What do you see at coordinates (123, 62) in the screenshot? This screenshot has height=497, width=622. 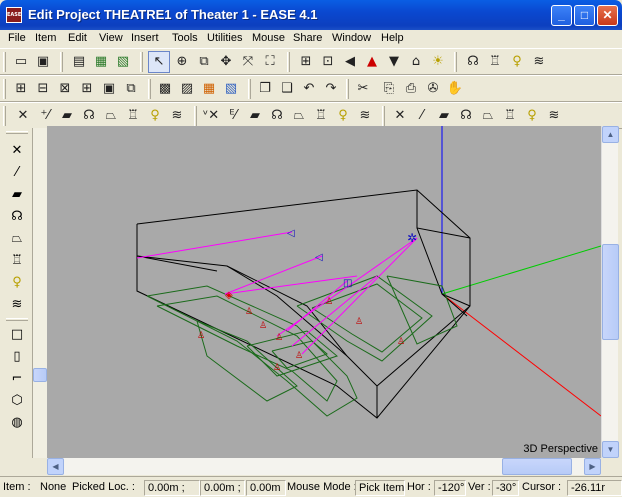 I see `import-icon: ▧` at bounding box center [123, 62].